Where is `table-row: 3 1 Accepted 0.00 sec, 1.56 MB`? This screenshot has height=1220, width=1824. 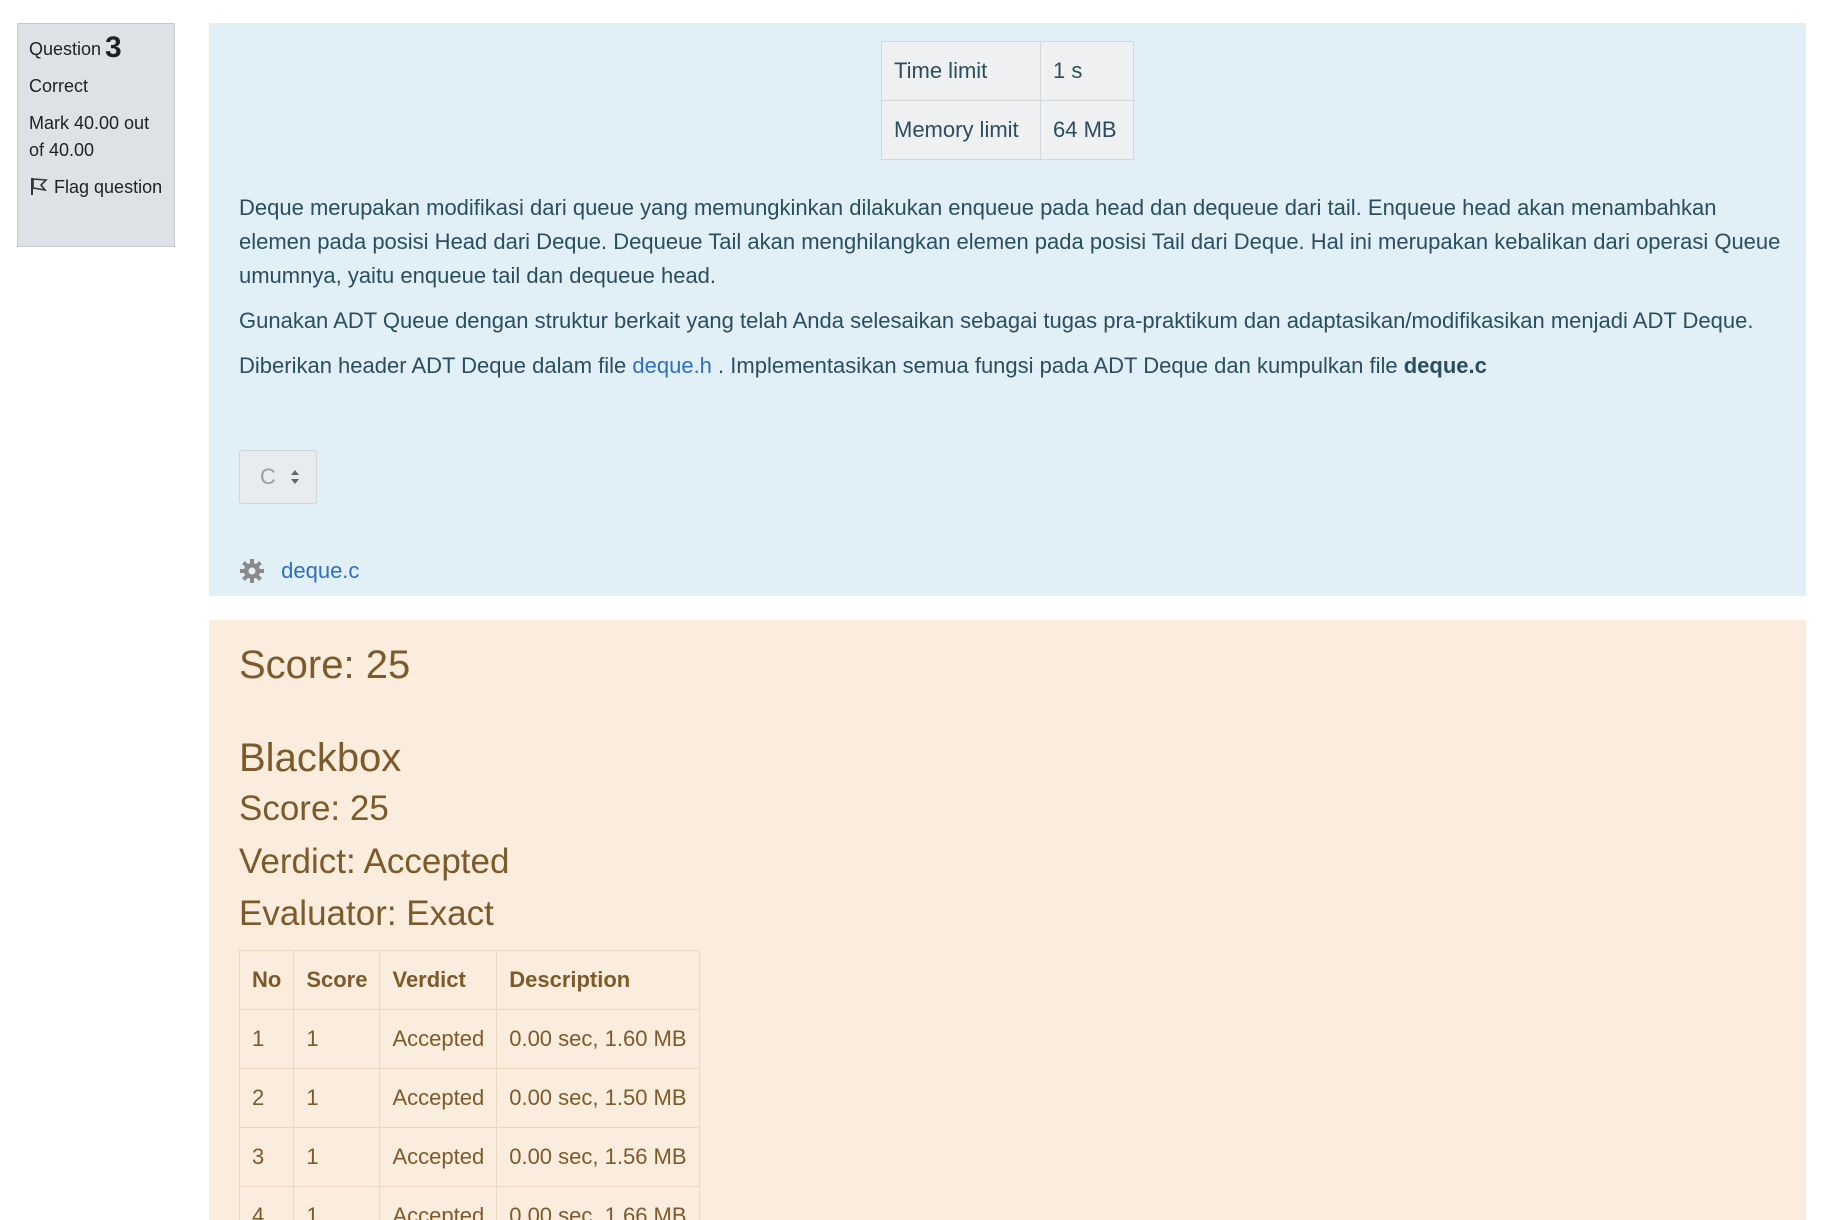 table-row: 3 1 Accepted 0.00 sec, 1.56 MB is located at coordinates (469, 1157).